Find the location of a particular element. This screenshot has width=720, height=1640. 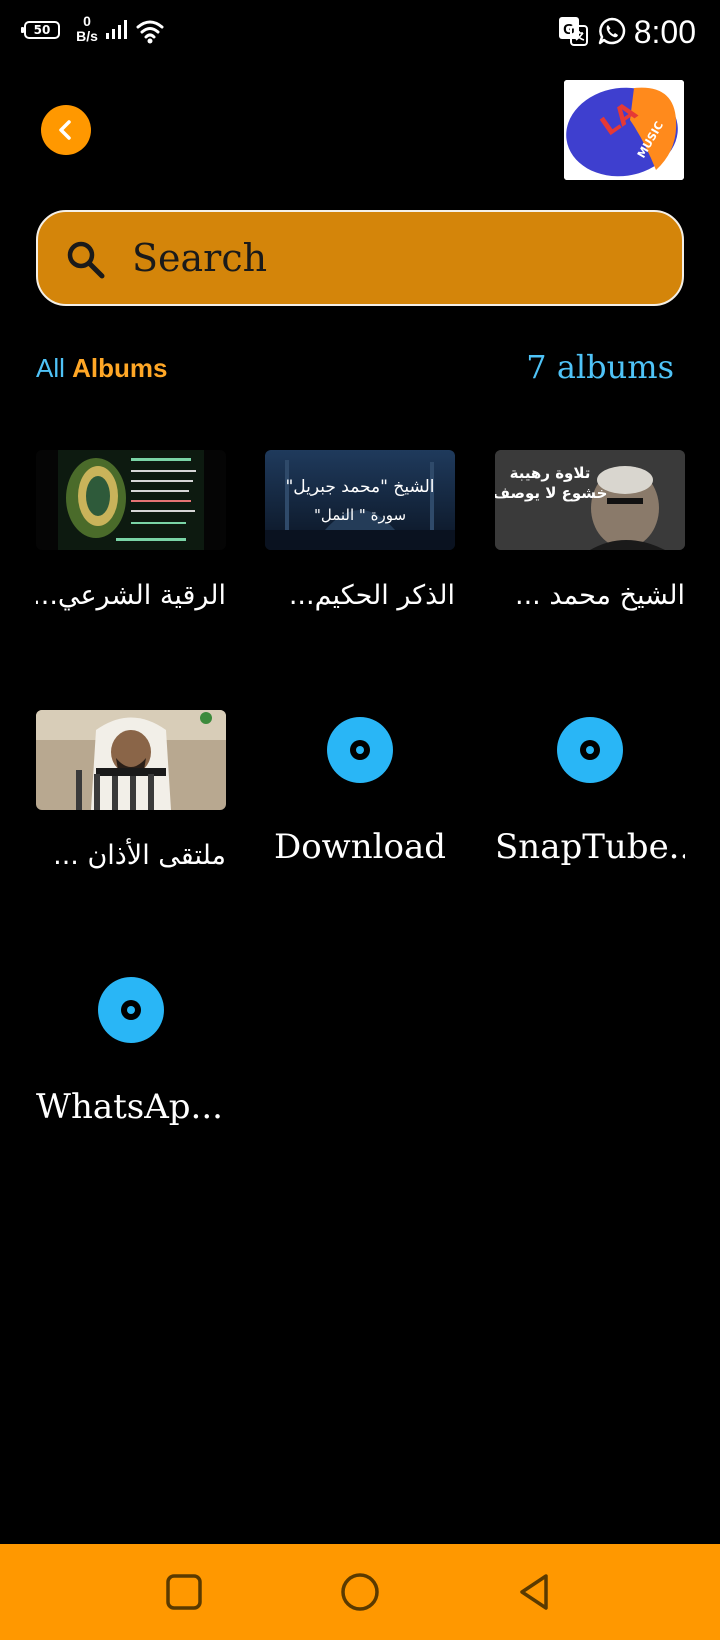

translate-icon: G is located at coordinates (573, 31).